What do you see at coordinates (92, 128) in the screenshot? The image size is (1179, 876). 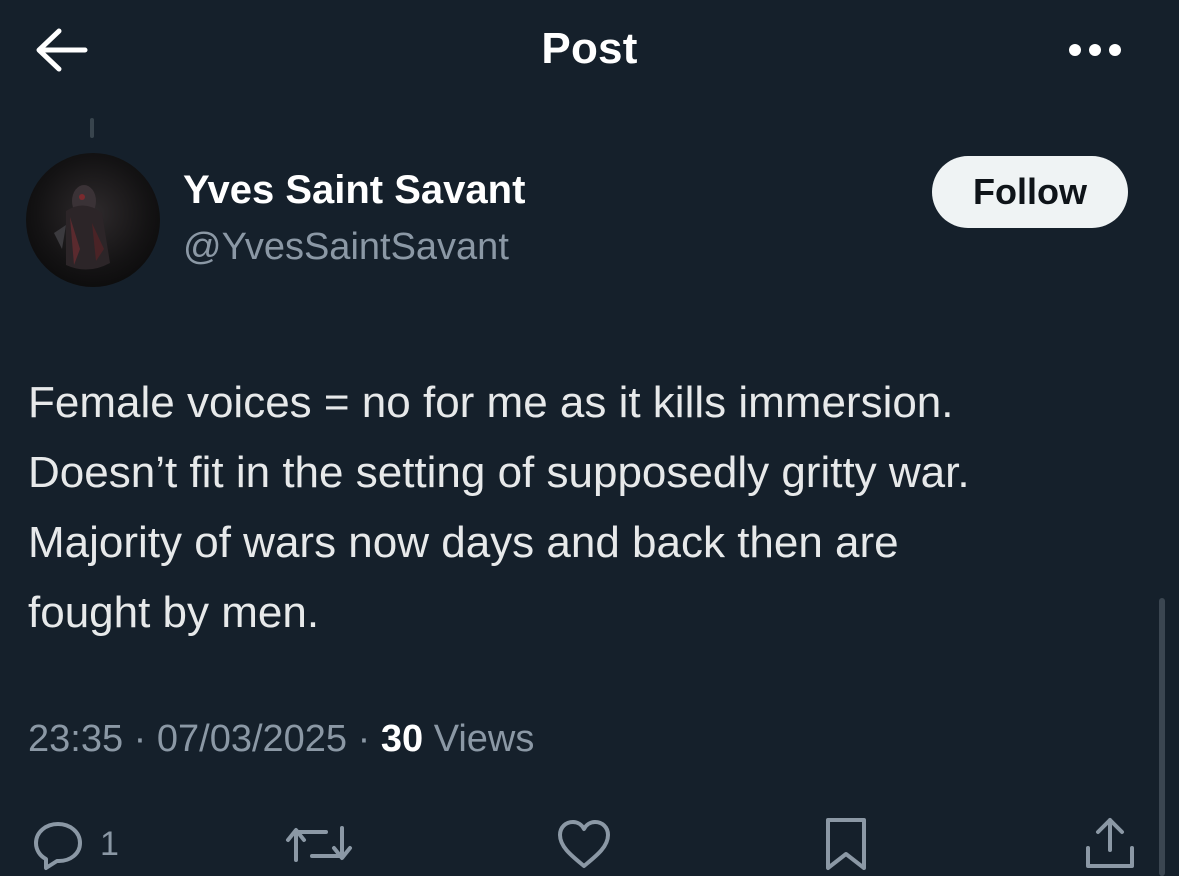 I see `thread-connector-line` at bounding box center [92, 128].